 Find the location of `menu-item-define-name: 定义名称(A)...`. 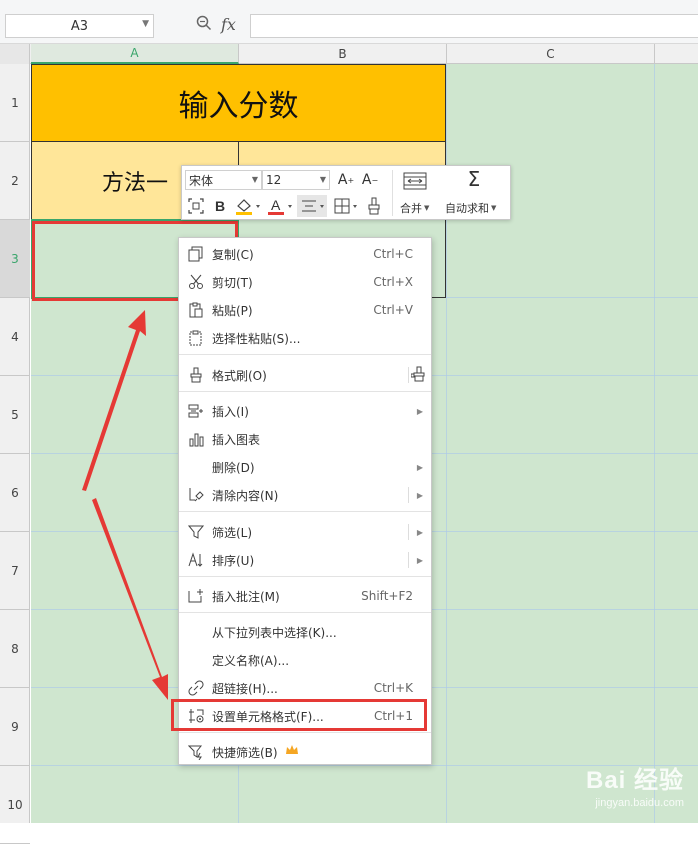

menu-item-define-name: 定义名称(A)... is located at coordinates (305, 660).